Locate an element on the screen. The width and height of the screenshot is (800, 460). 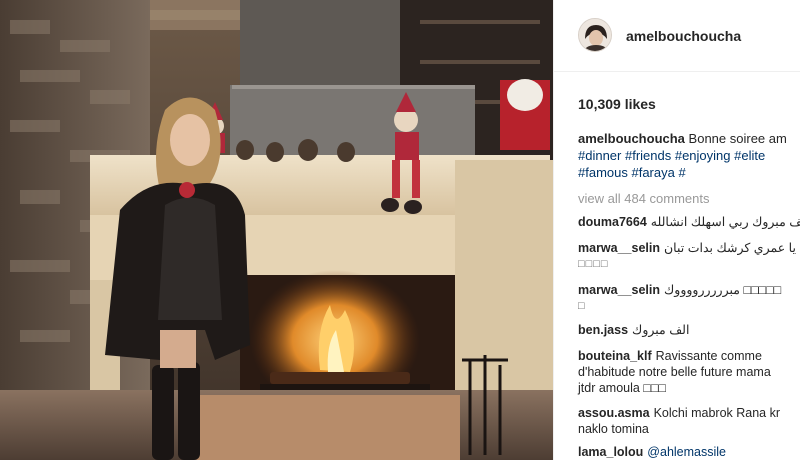
view-all-comments-link: view all 484 comments is located at coordinates (644, 198).